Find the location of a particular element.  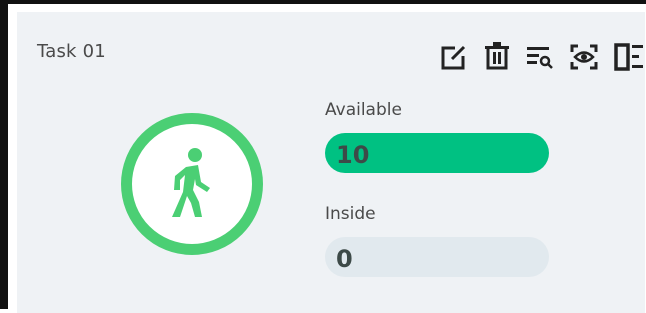

panel-list-icon is located at coordinates (628, 56).